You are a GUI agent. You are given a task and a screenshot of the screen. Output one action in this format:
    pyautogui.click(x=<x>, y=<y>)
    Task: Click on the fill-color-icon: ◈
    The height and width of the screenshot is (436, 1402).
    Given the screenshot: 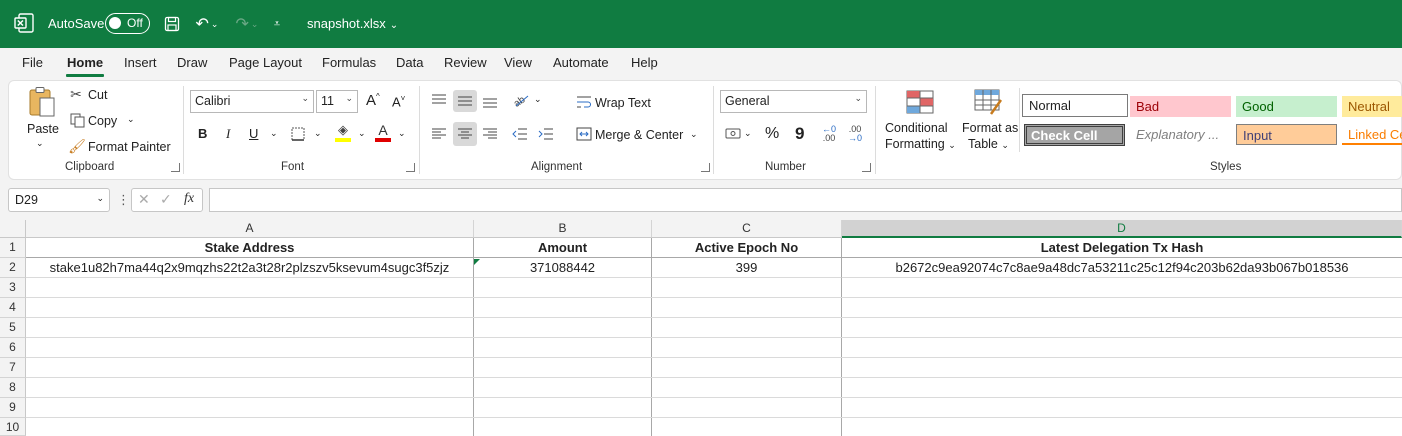 What is the action you would take?
    pyautogui.click(x=343, y=132)
    